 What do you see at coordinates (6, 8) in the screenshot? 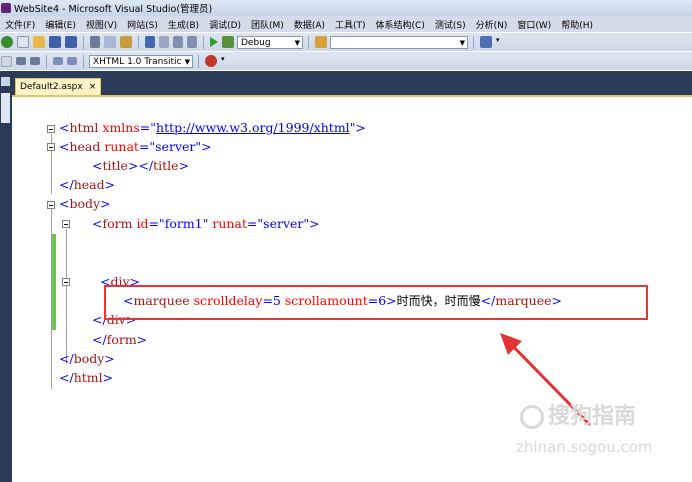
I see `visual-studio-icon` at bounding box center [6, 8].